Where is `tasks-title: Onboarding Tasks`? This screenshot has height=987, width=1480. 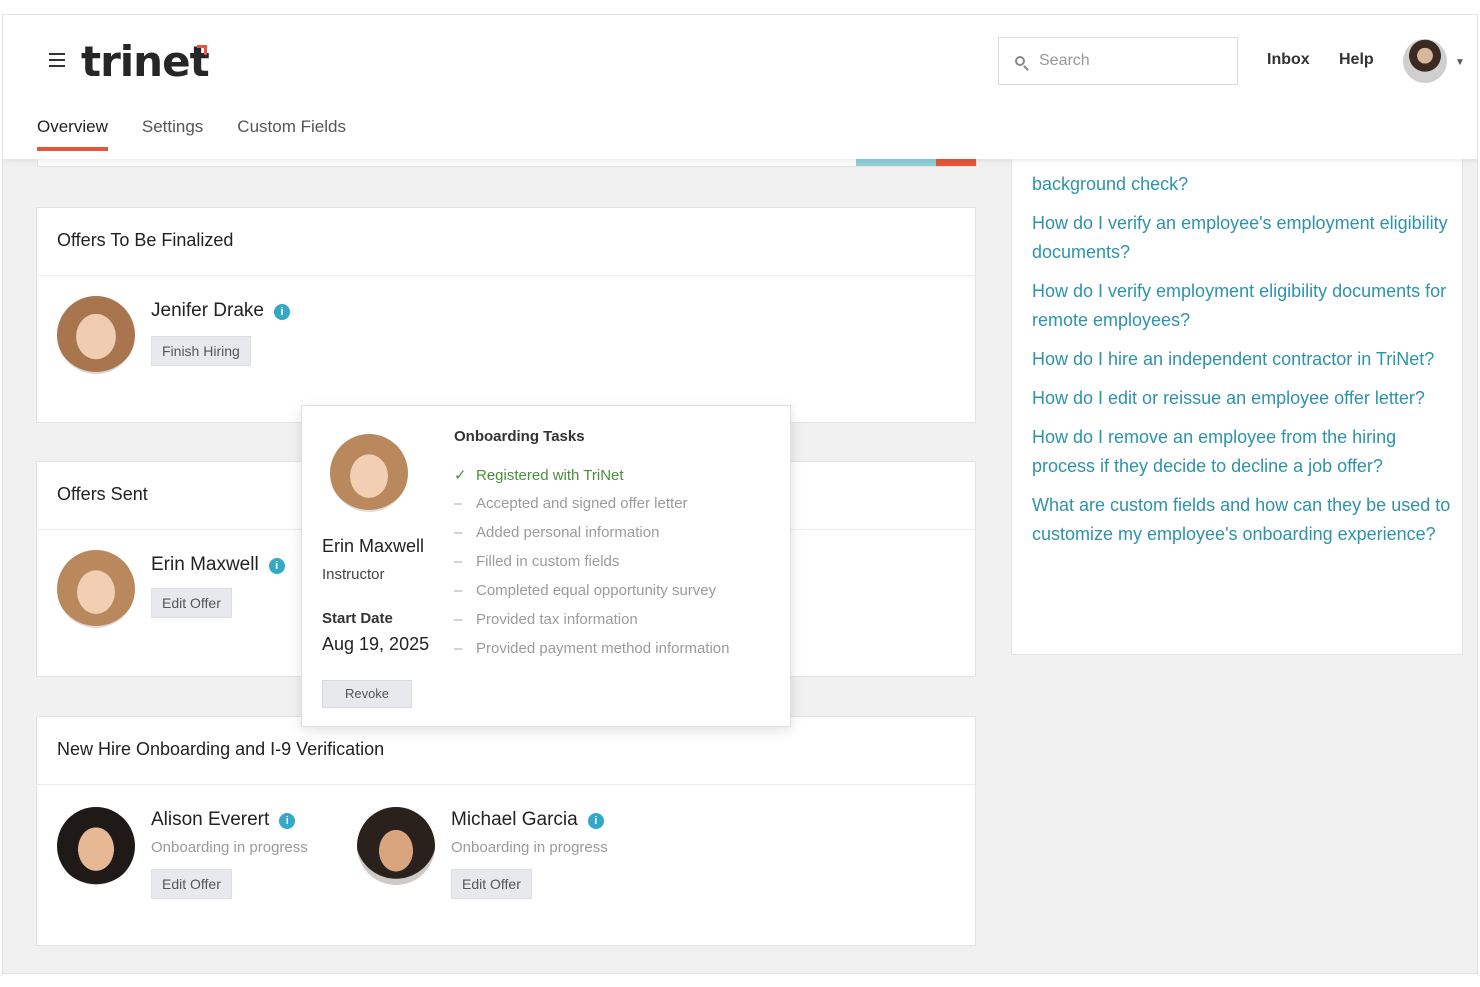 tasks-title: Onboarding Tasks is located at coordinates (519, 436).